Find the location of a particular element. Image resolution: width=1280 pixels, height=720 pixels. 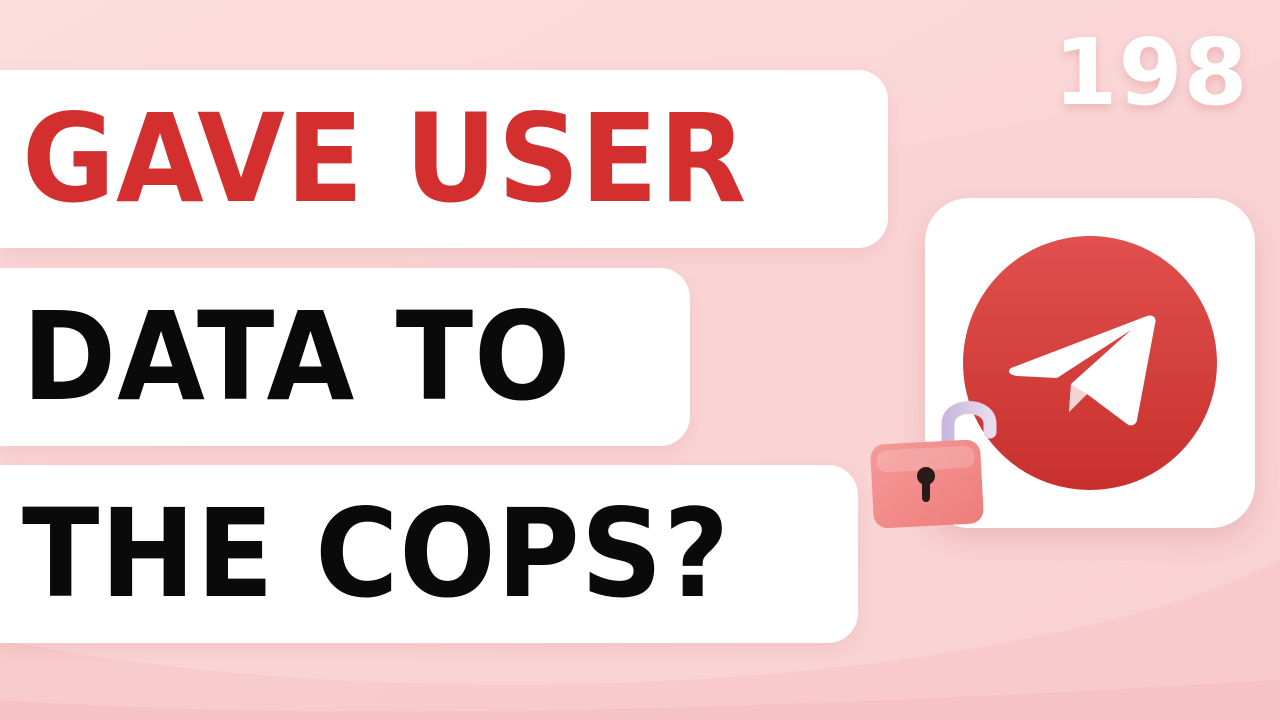

open-padlock-icon is located at coordinates (933, 465).